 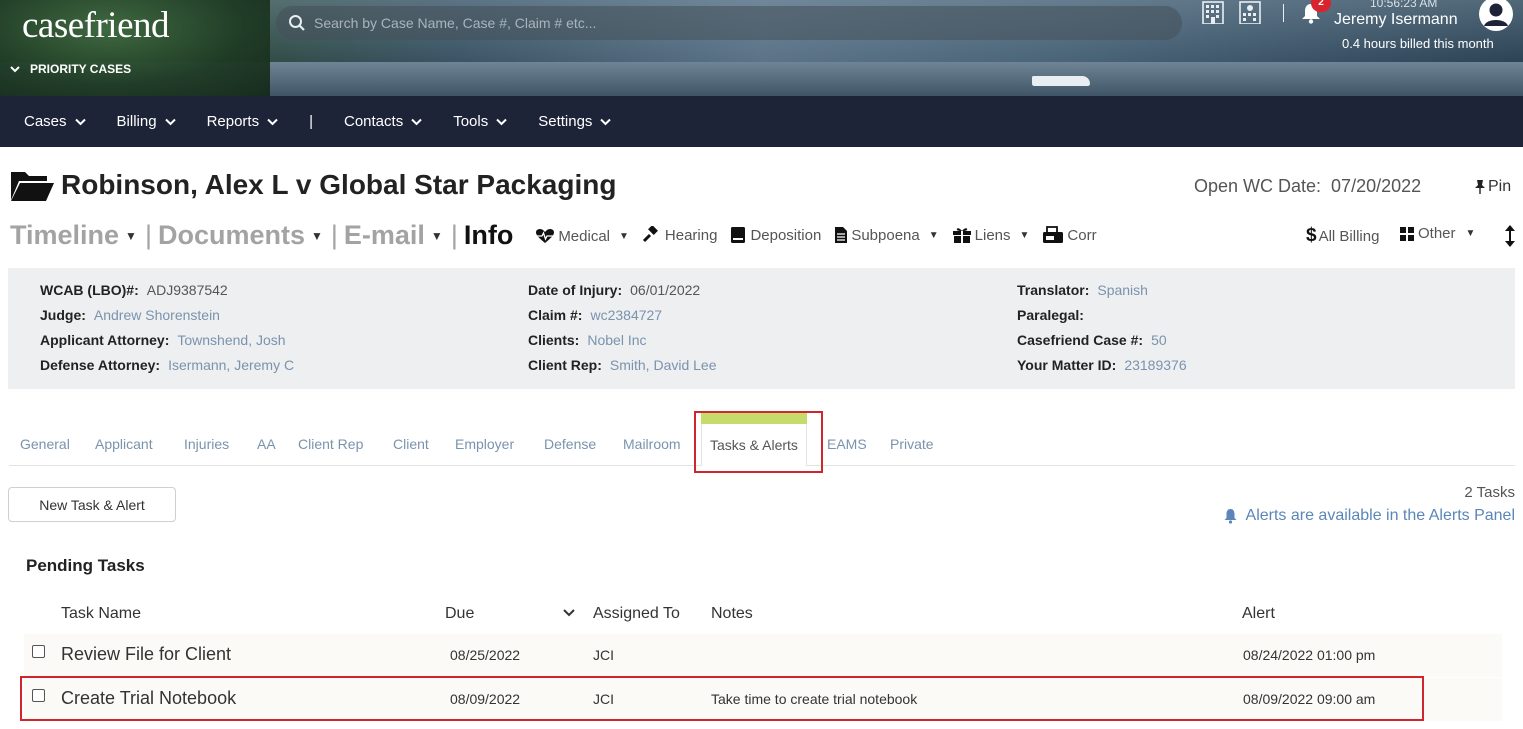 What do you see at coordinates (484, 444) in the screenshot?
I see `tab-employer: Employer` at bounding box center [484, 444].